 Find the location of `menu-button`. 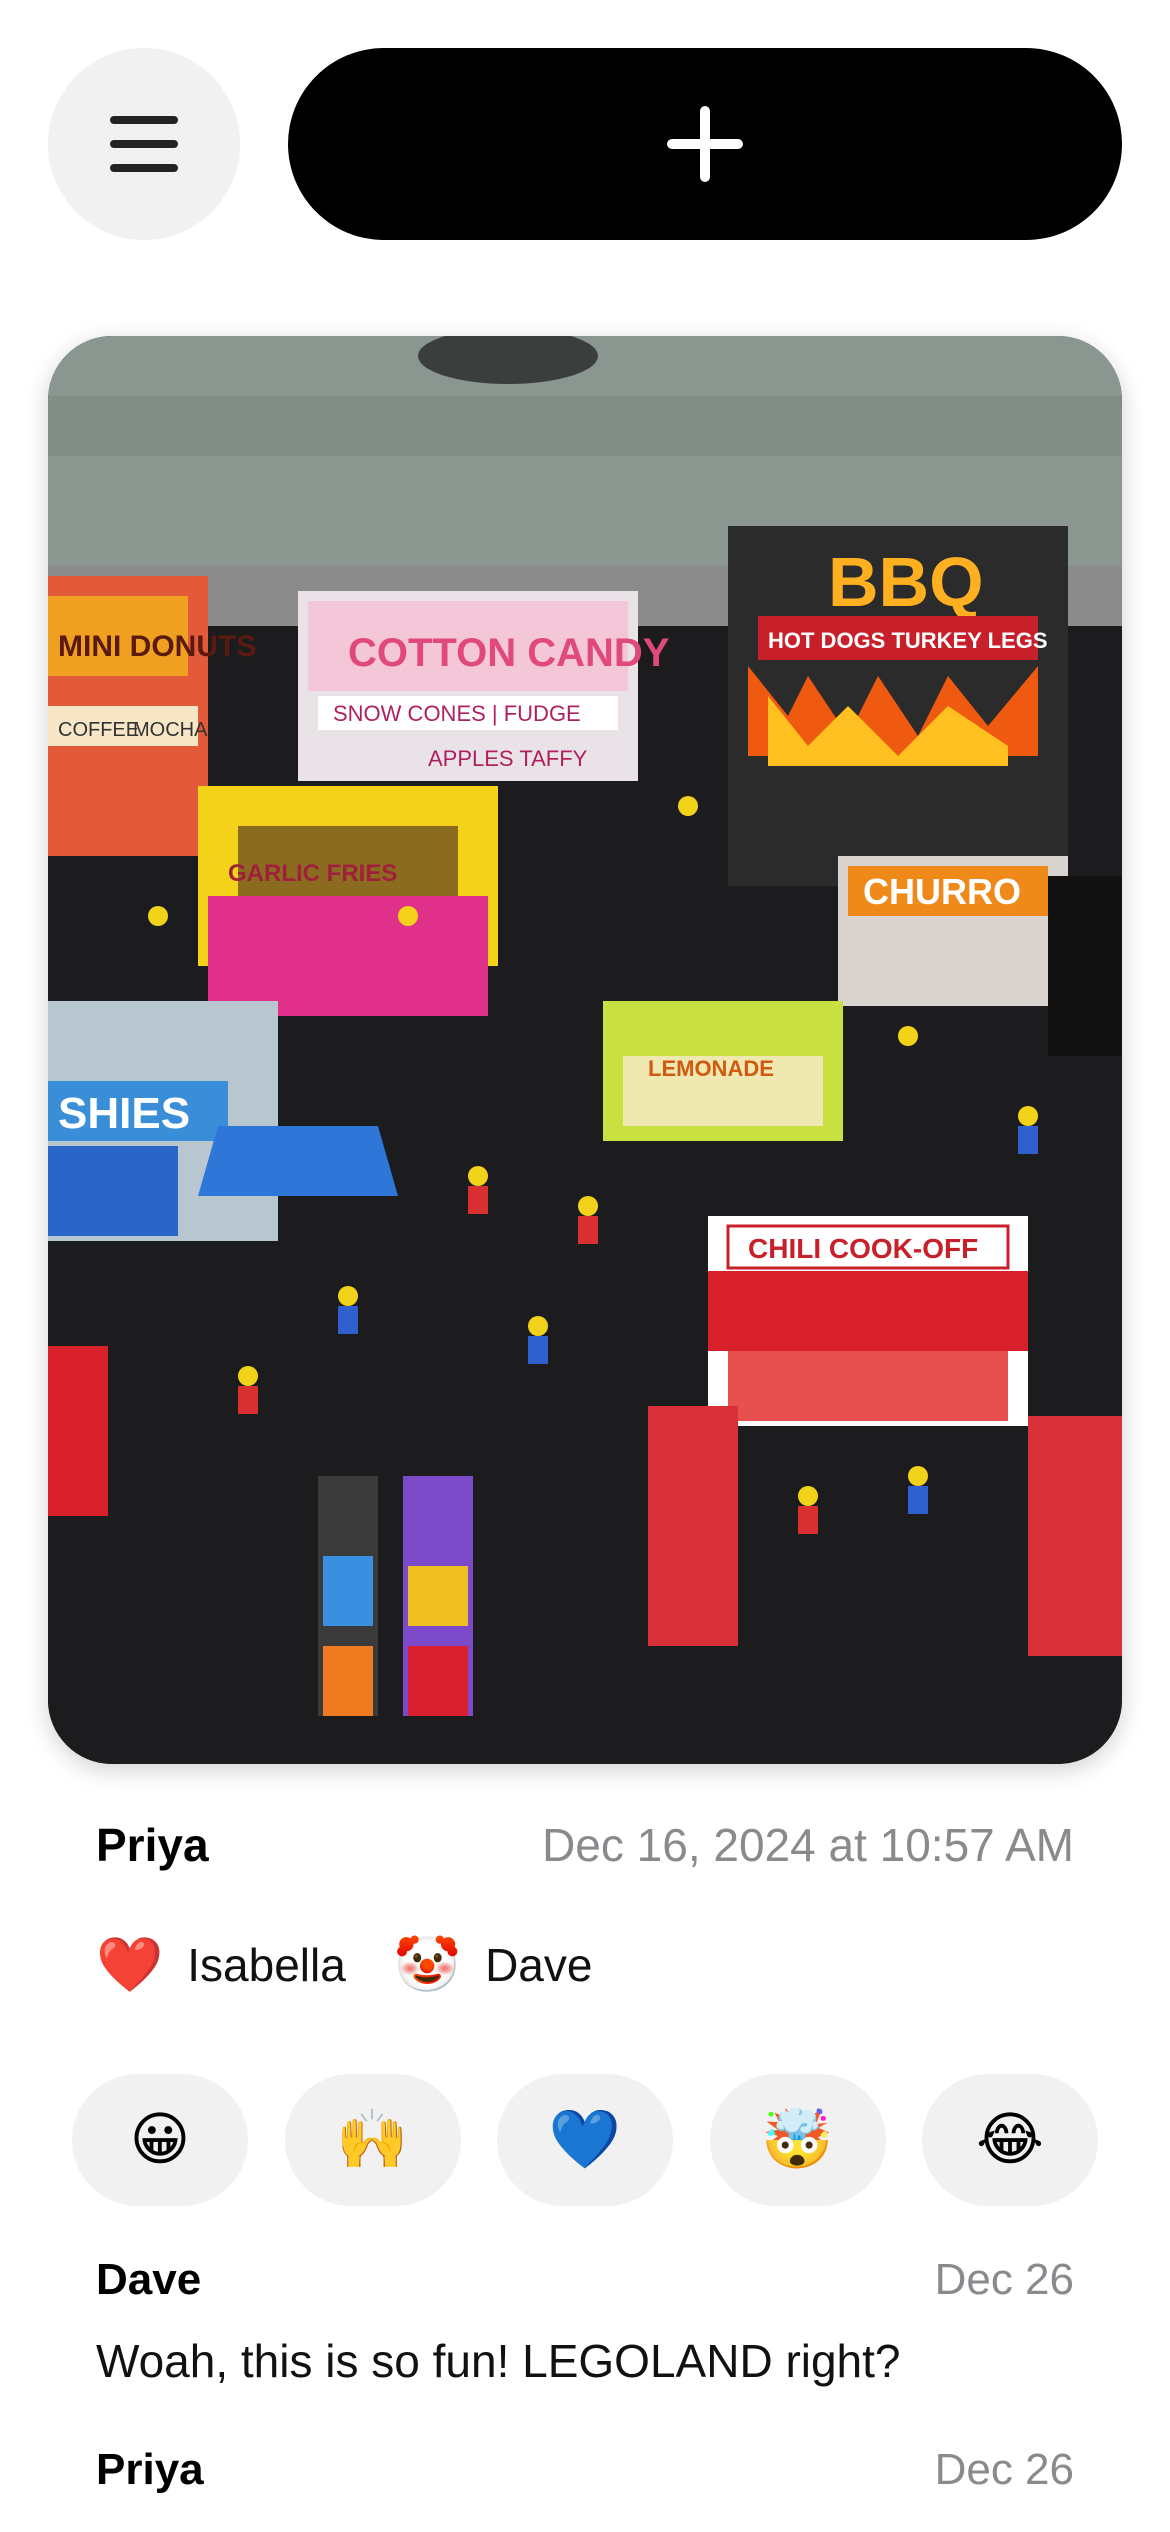

menu-button is located at coordinates (144, 144).